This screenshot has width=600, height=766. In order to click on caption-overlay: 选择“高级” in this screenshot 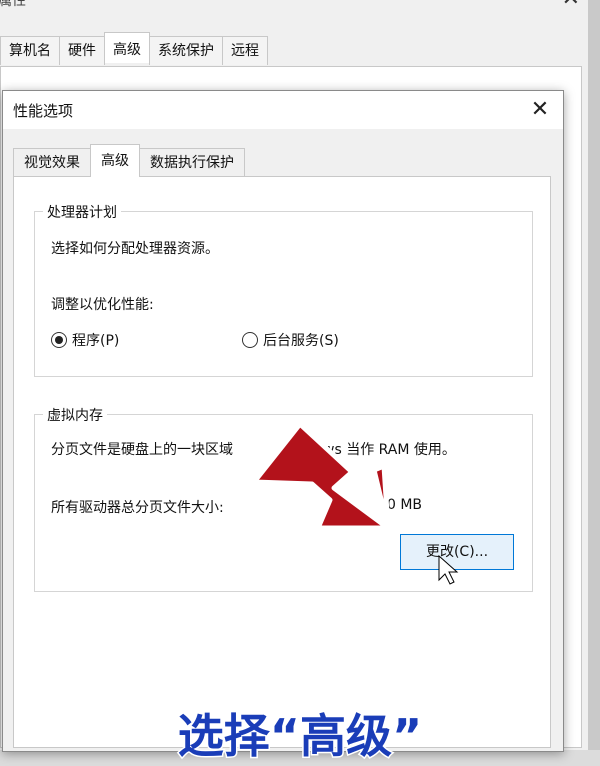, I will do `click(299, 736)`.